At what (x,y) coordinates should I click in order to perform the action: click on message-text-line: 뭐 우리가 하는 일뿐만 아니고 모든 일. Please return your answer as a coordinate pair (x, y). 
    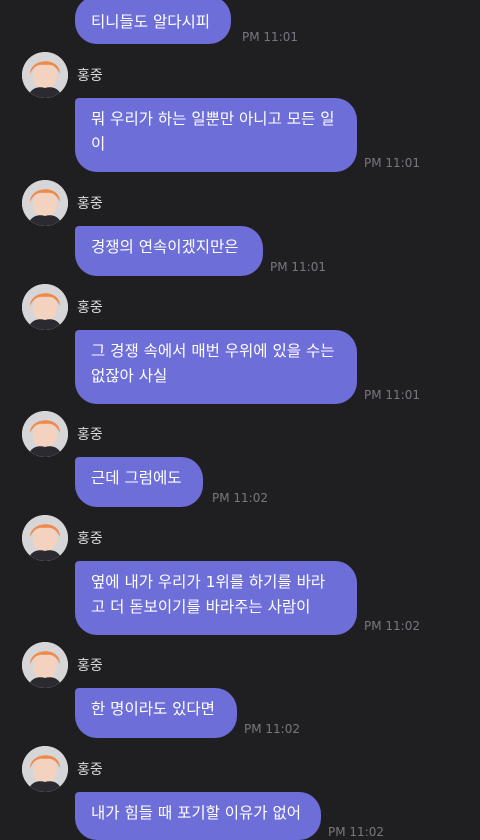
    Looking at the image, I should click on (213, 119).